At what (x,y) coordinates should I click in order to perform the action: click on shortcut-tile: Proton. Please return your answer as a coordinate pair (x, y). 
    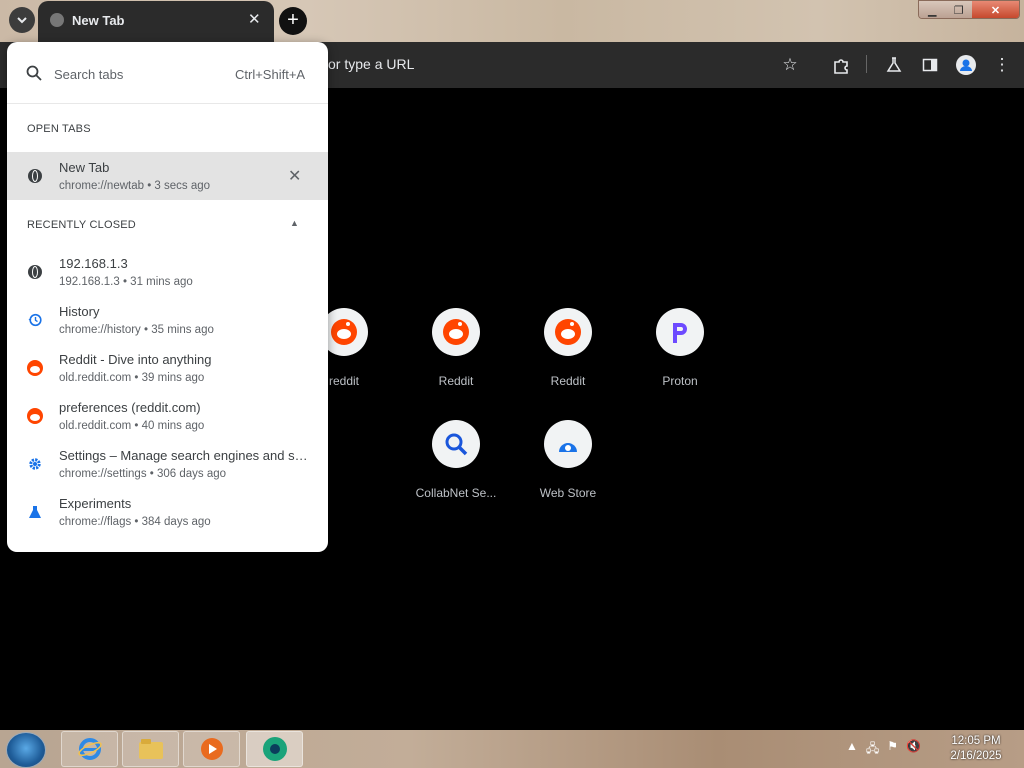
    Looking at the image, I should click on (680, 348).